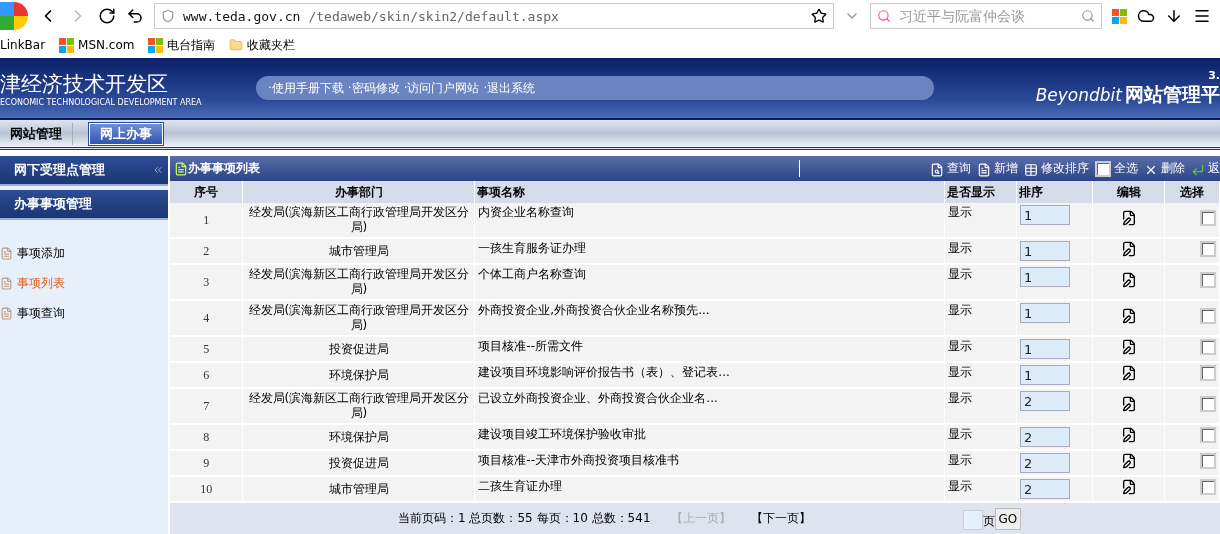  I want to click on address-host: www.teda.gov.cn, so click(242, 16).